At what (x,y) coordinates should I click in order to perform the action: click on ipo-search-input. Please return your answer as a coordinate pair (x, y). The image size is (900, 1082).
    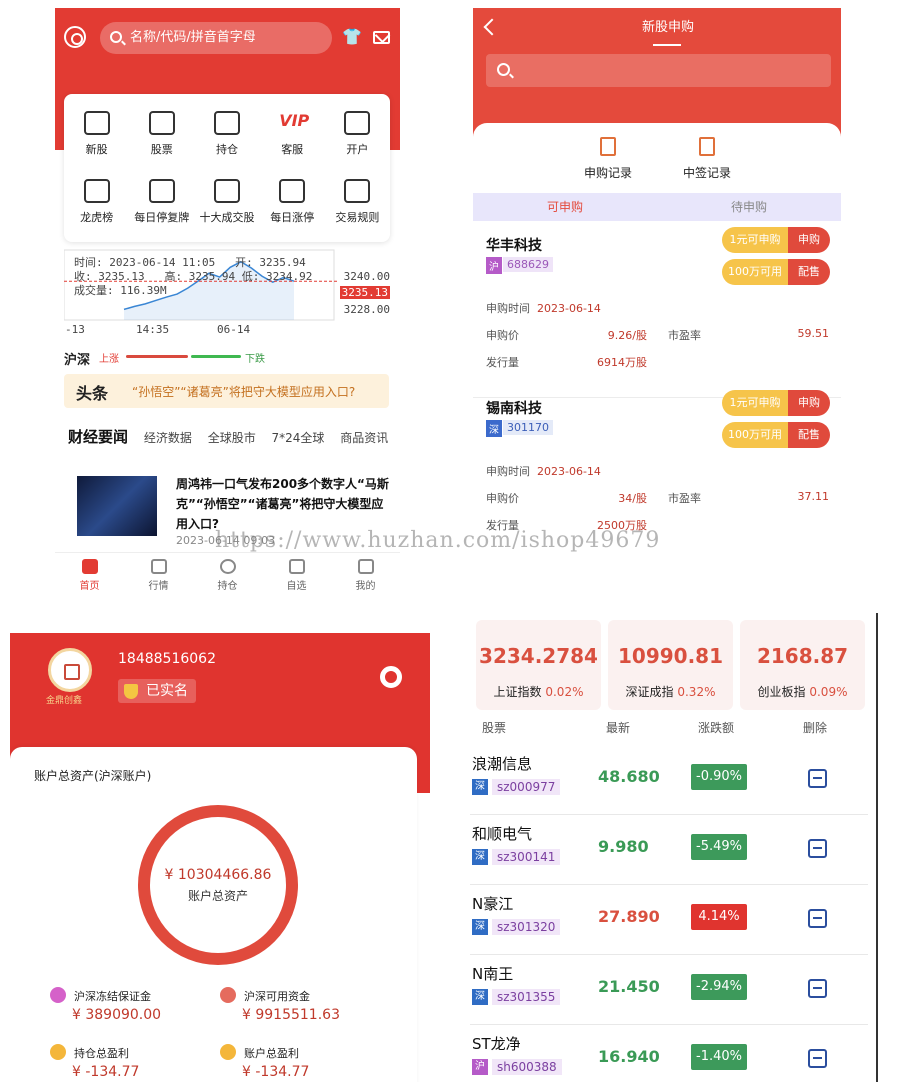
    Looking at the image, I should click on (658, 70).